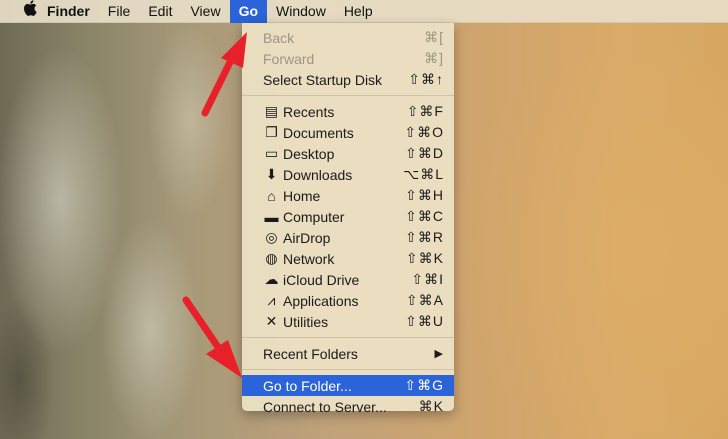 Image resolution: width=728 pixels, height=439 pixels. I want to click on home-icon: ⌂, so click(271, 195).